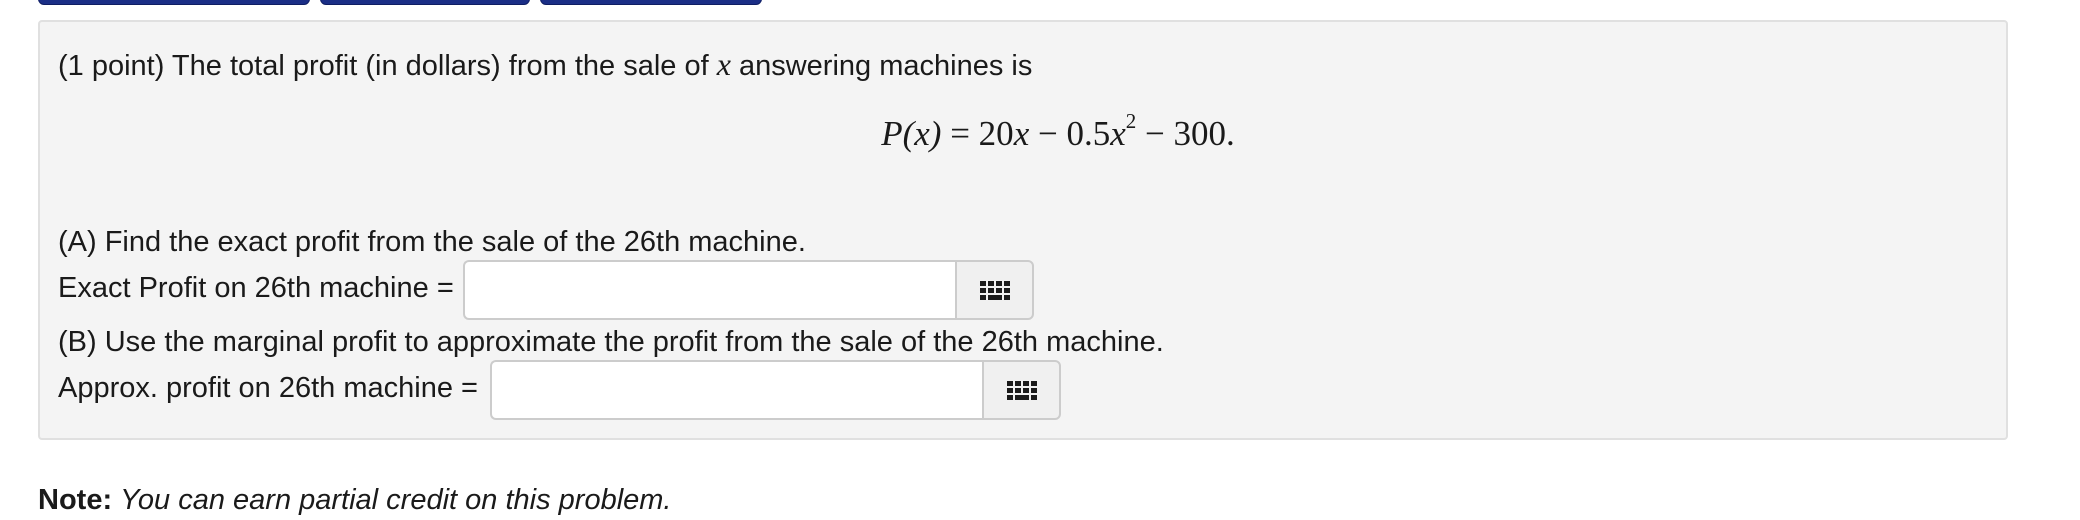 This screenshot has width=2080, height=520. Describe the element at coordinates (723, 64) in the screenshot. I see `intro-variable: x` at that location.